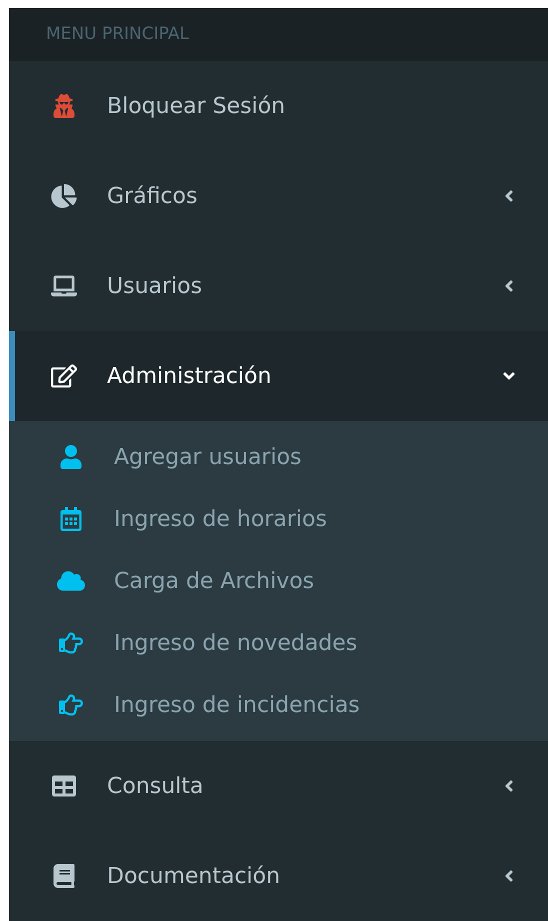  I want to click on menu-label: Usuarios, so click(155, 286).